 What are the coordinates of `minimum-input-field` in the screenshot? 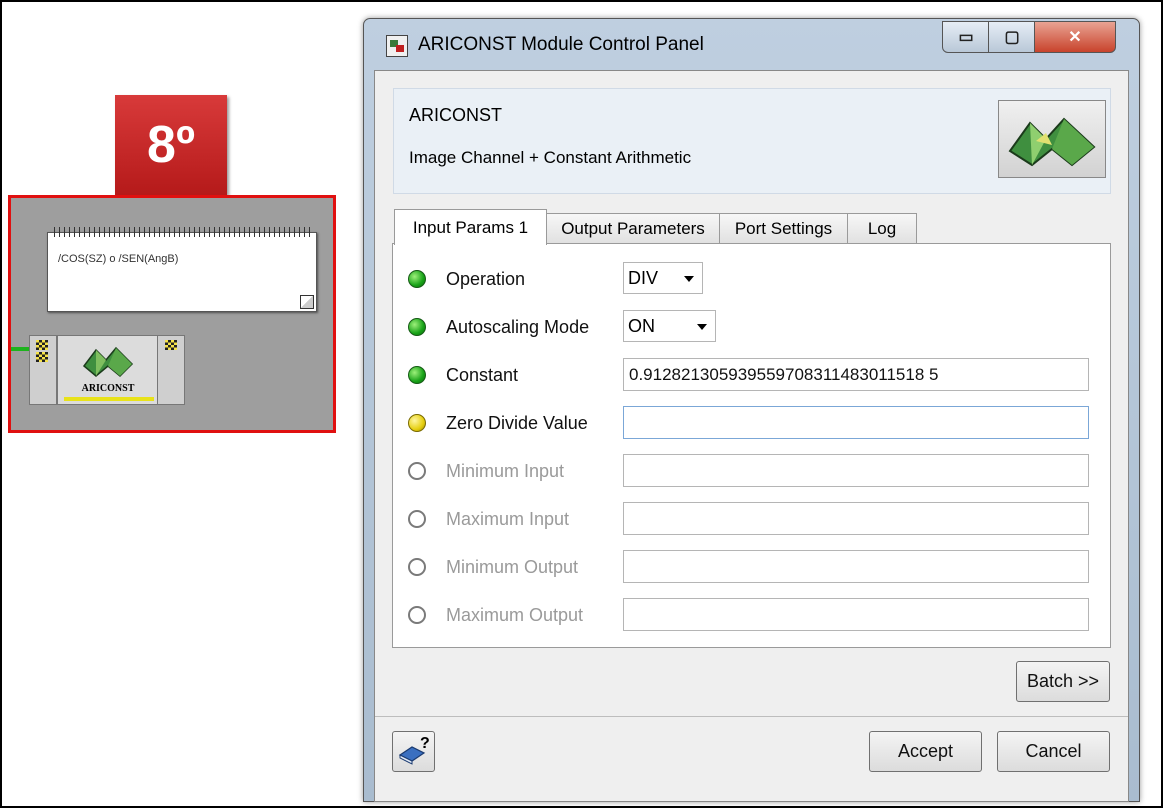 It's located at (856, 470).